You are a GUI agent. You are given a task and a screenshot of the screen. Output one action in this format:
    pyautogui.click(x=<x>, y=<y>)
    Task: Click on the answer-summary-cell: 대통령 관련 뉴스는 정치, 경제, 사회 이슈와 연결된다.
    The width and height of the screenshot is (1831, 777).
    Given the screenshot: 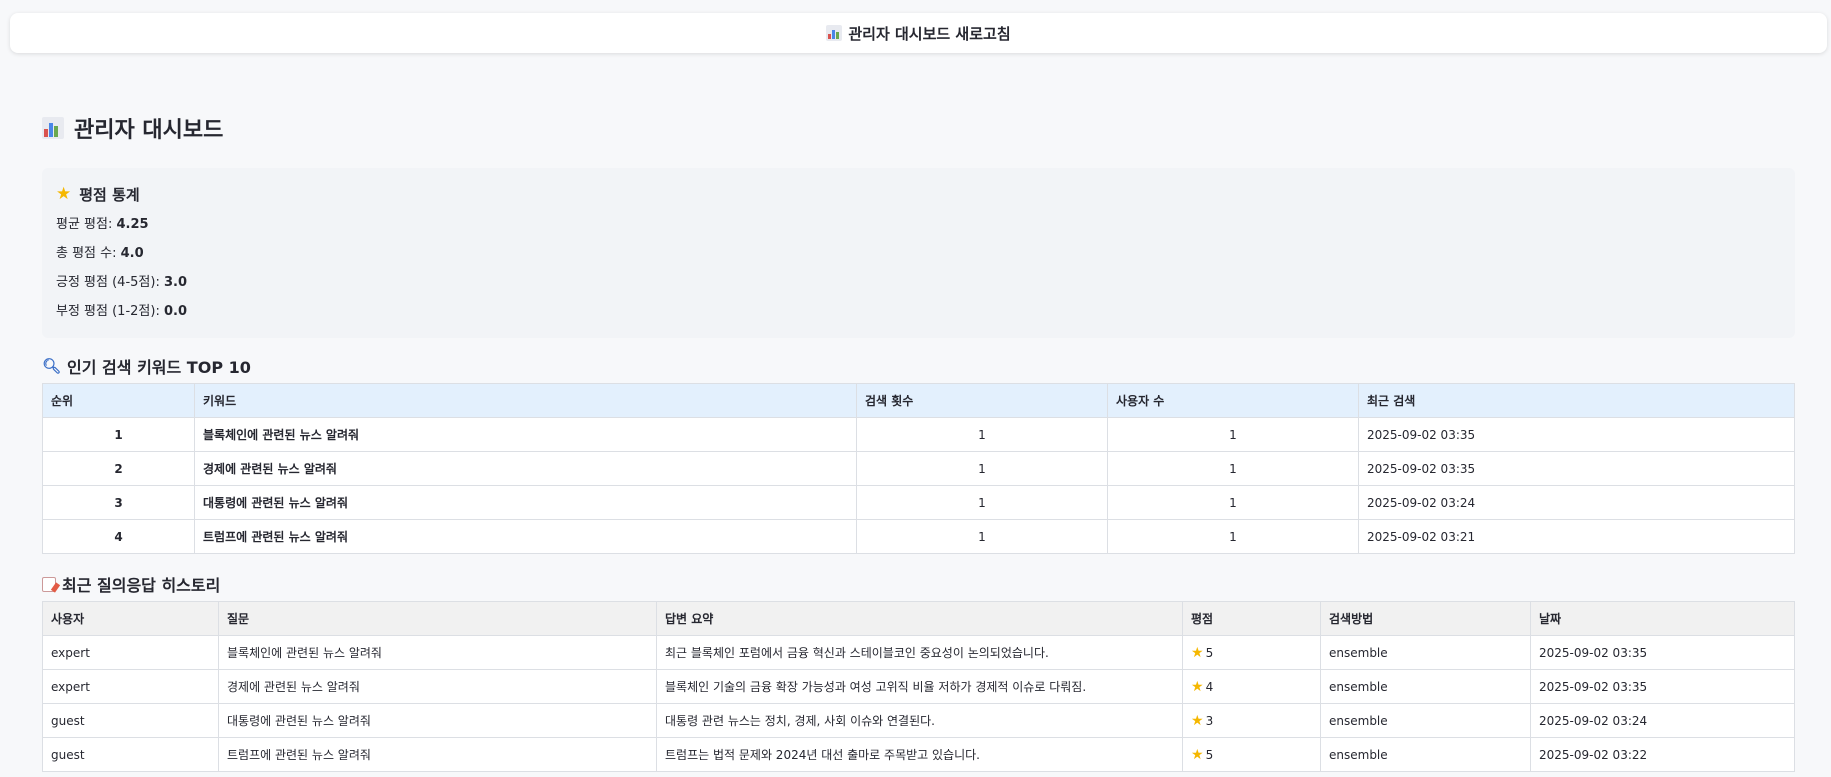 What is the action you would take?
    pyautogui.click(x=919, y=720)
    